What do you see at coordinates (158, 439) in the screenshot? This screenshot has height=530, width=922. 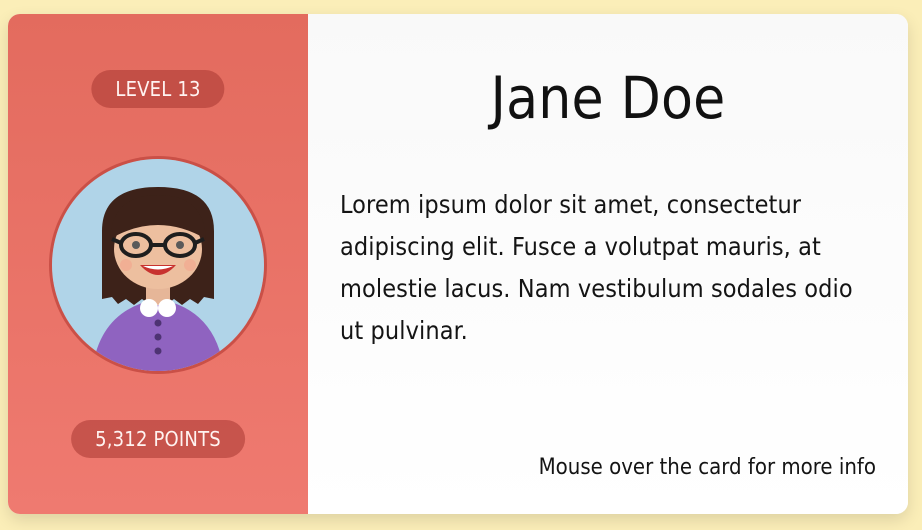 I see `points-badge: 5,312 POINTS` at bounding box center [158, 439].